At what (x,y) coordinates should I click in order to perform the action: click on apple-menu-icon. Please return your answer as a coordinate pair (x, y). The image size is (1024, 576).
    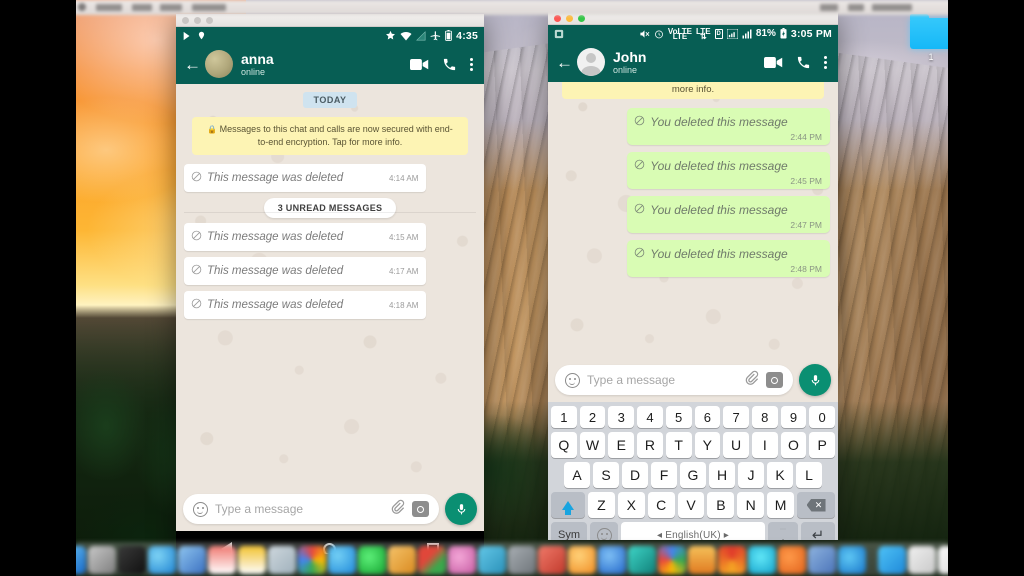
    Looking at the image, I should click on (82, 7).